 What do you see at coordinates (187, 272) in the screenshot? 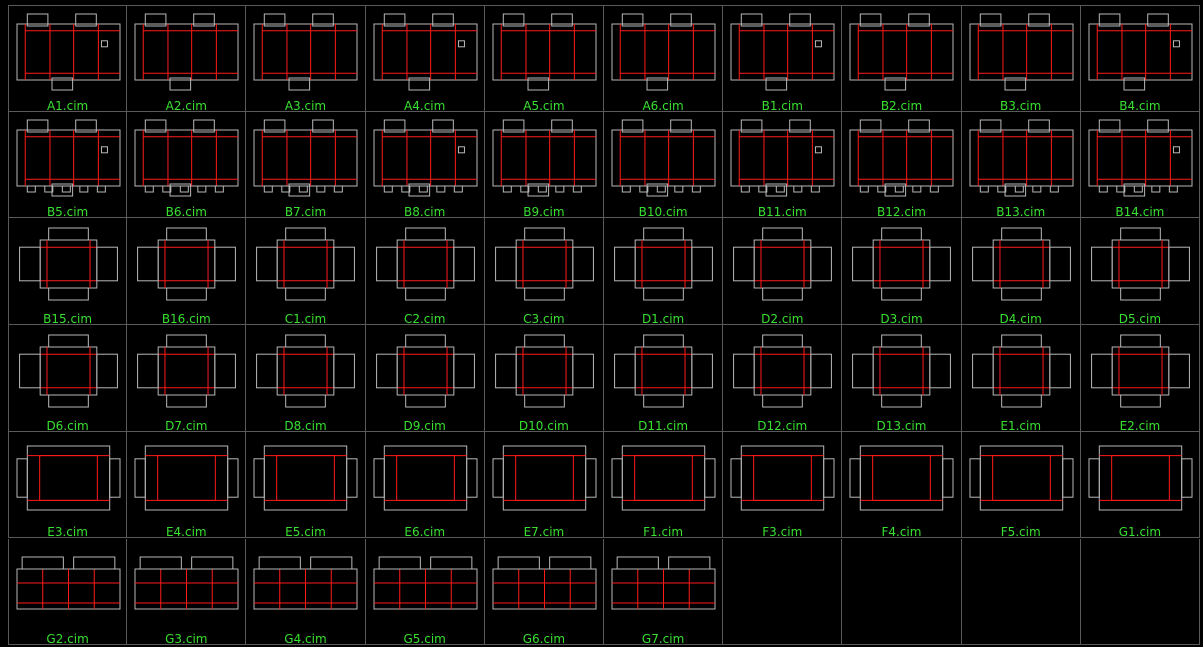
I see `template-cell: B16.cim` at bounding box center [187, 272].